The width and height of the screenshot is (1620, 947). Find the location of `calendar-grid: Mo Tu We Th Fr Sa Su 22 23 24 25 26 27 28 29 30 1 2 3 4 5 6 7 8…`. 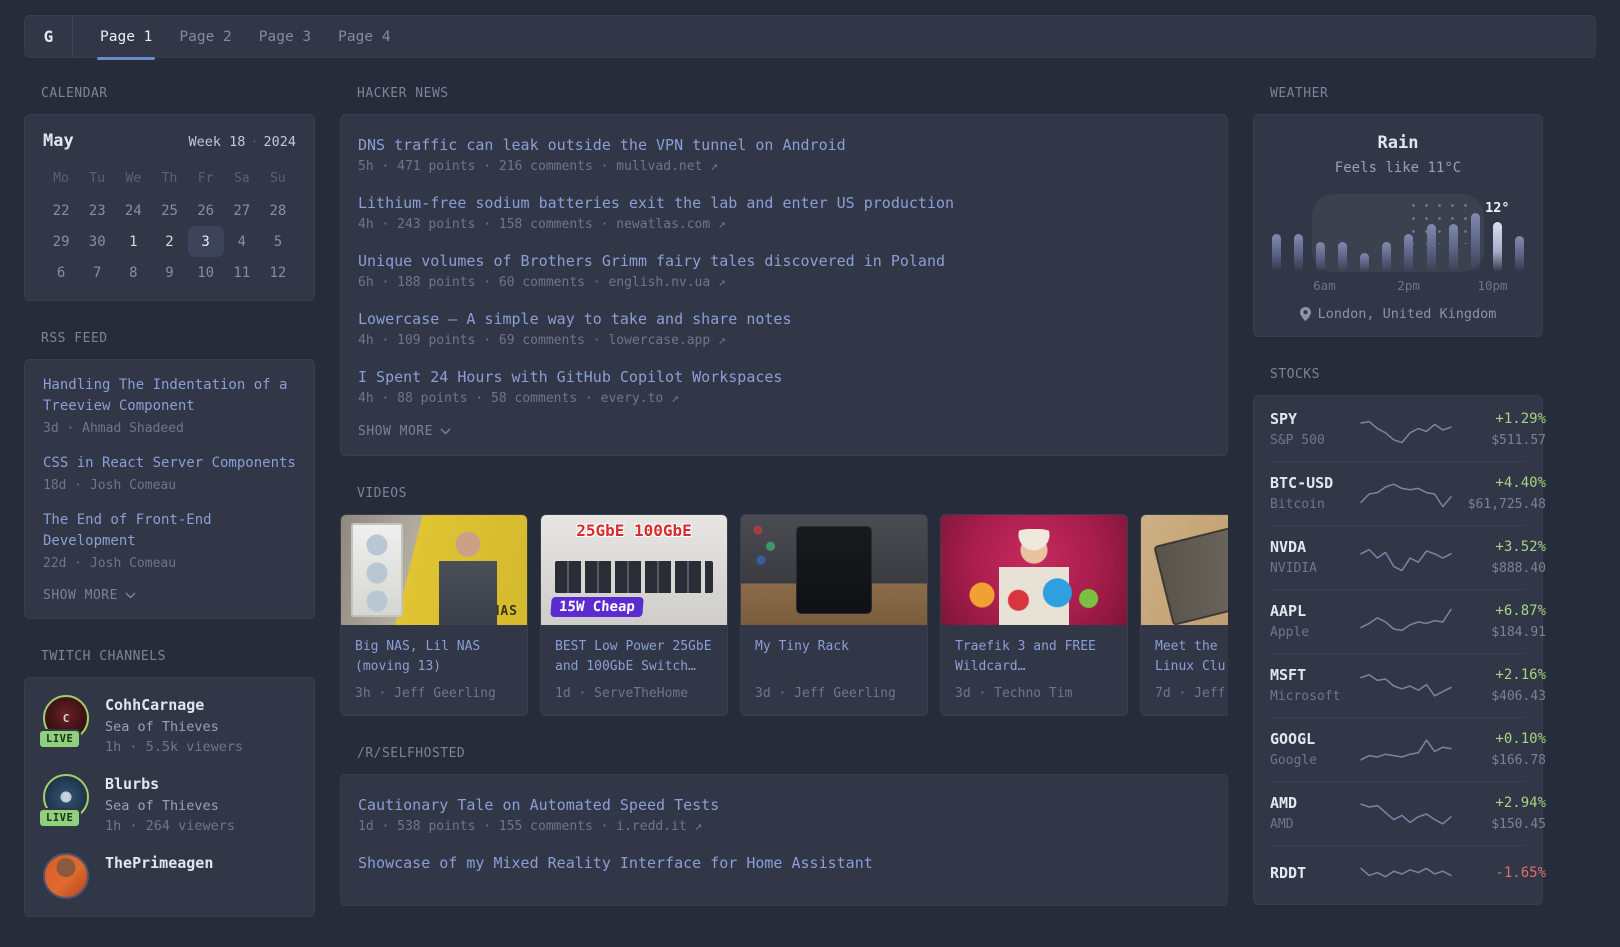

calendar-grid: Mo Tu We Th Fr Sa Su 22 23 24 25 26 27 28 29 30 1 2 3 4 5 6 7 8… is located at coordinates (169, 226).